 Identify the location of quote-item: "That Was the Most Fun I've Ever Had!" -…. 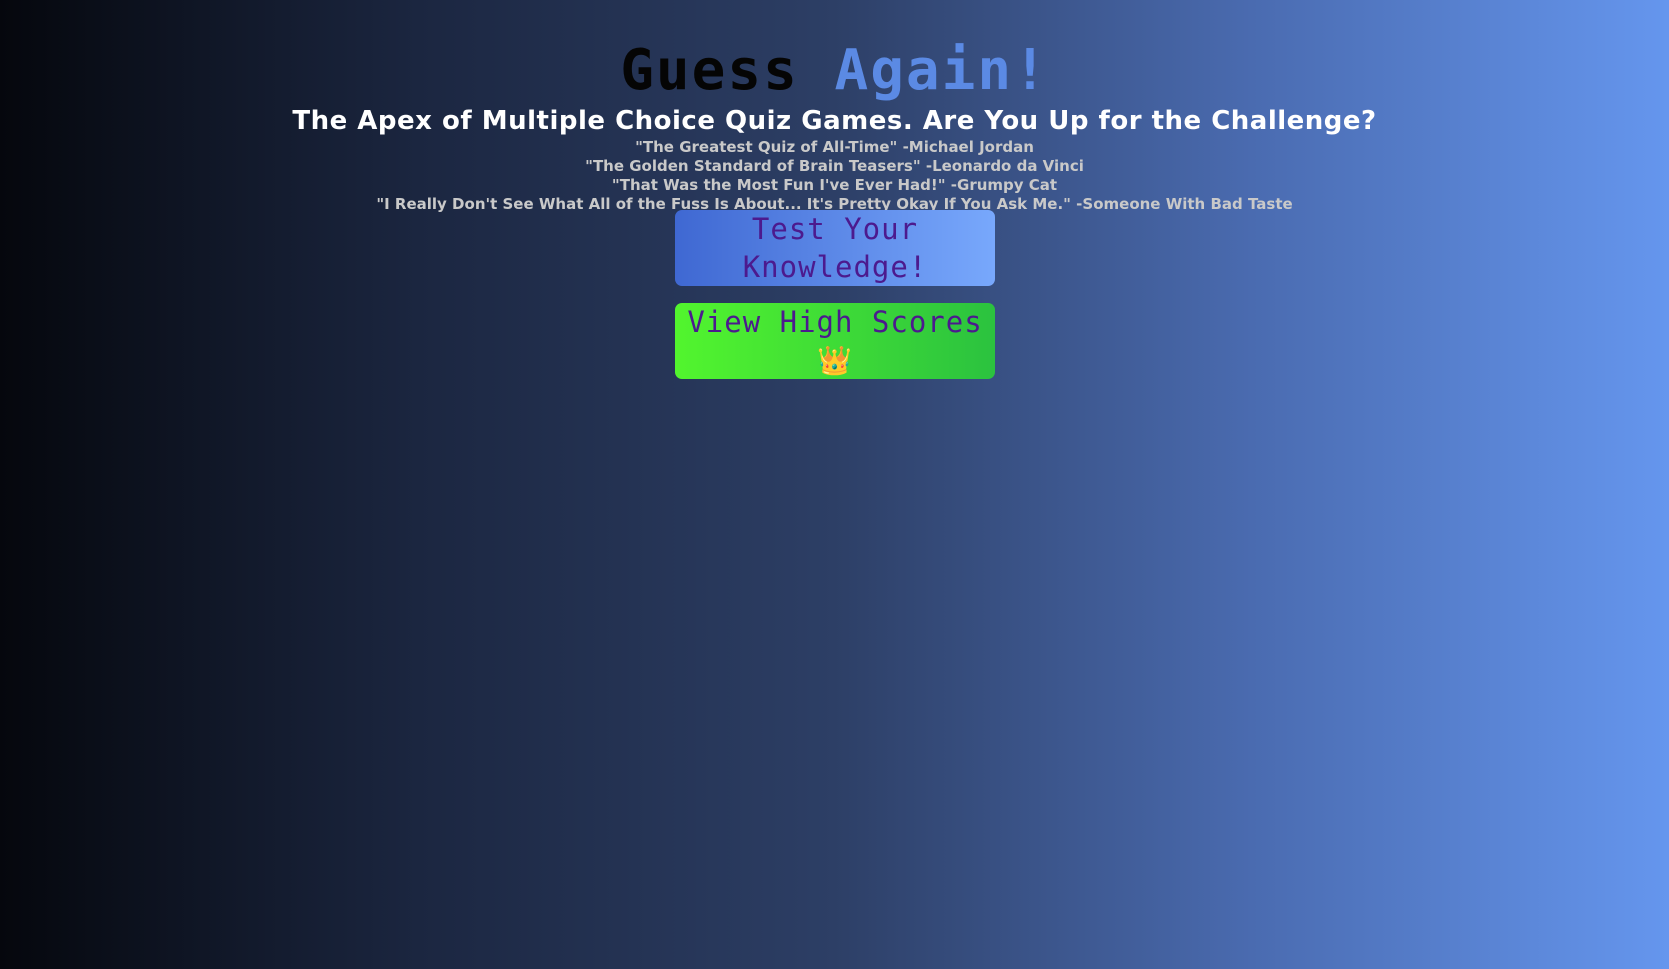
(834, 185).